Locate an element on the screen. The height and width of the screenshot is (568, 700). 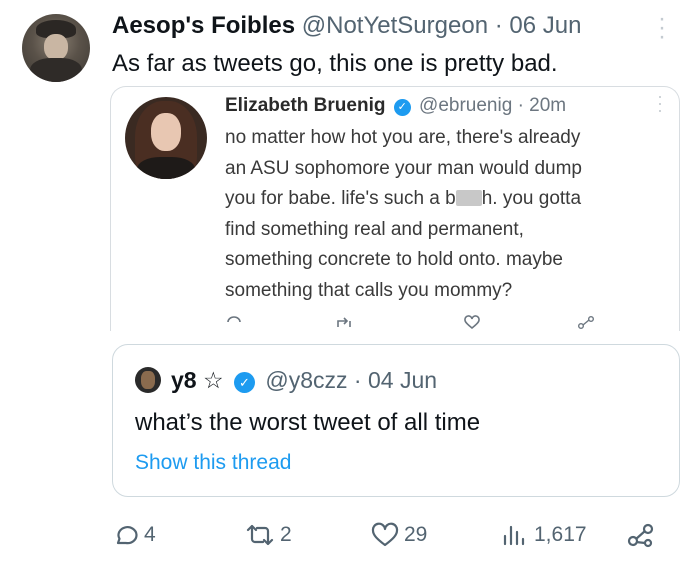
media-tweet-header: Elizabeth Bruenig ✓ @ebruenig · 20m is located at coordinates (395, 106).